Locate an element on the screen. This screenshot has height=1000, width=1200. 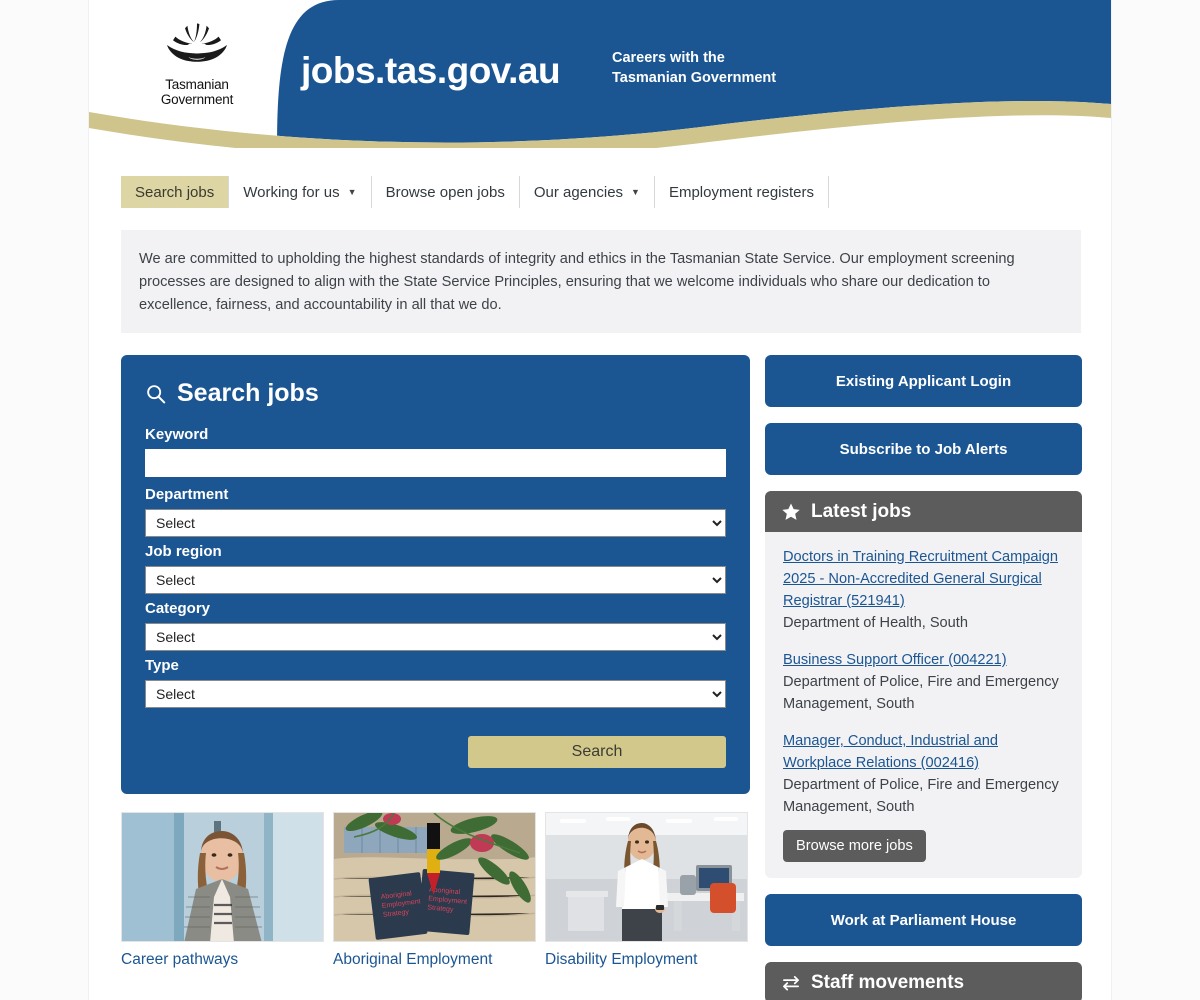
select-job-region: Select is located at coordinates (435, 580).